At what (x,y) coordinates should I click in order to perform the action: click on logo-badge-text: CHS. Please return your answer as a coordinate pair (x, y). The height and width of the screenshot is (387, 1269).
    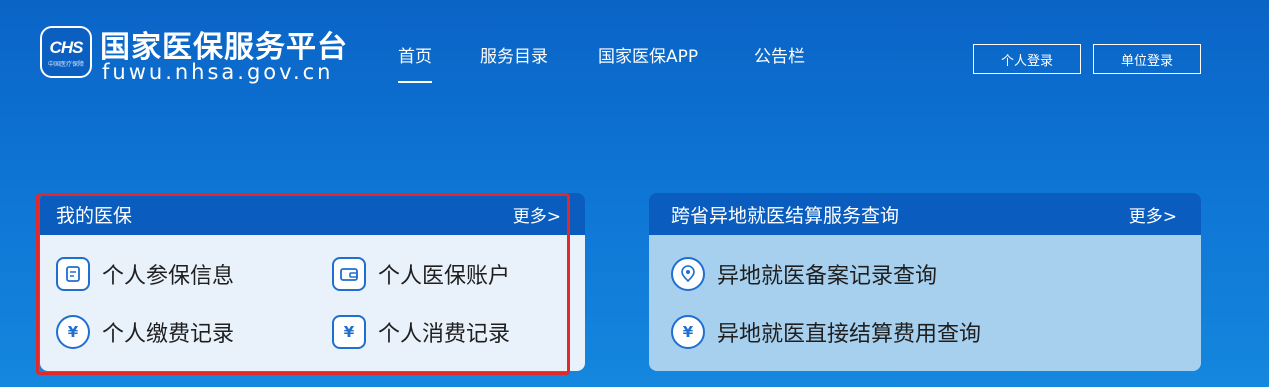
    Looking at the image, I should click on (66, 47).